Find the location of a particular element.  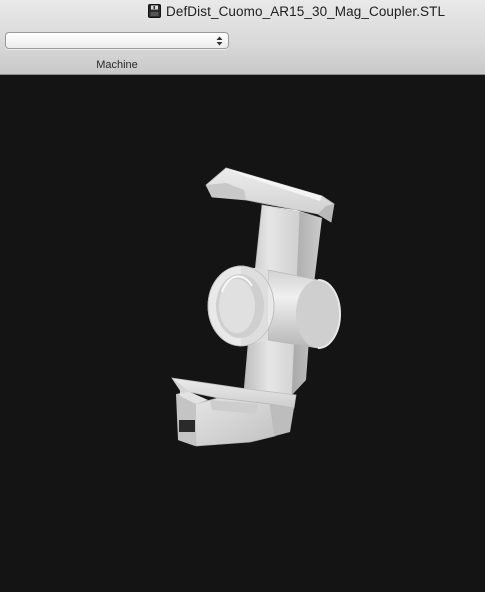

window-title-text: DefDist_Cuomo_AR15_30_Mag_Coupler.STL is located at coordinates (306, 11).